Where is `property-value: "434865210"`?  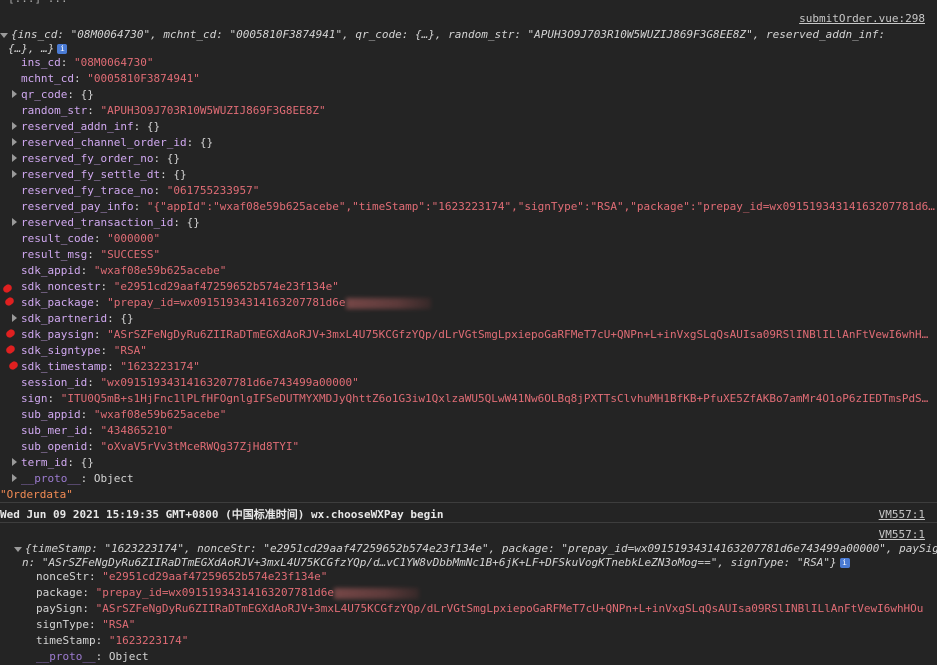 property-value: "434865210" is located at coordinates (137, 430).